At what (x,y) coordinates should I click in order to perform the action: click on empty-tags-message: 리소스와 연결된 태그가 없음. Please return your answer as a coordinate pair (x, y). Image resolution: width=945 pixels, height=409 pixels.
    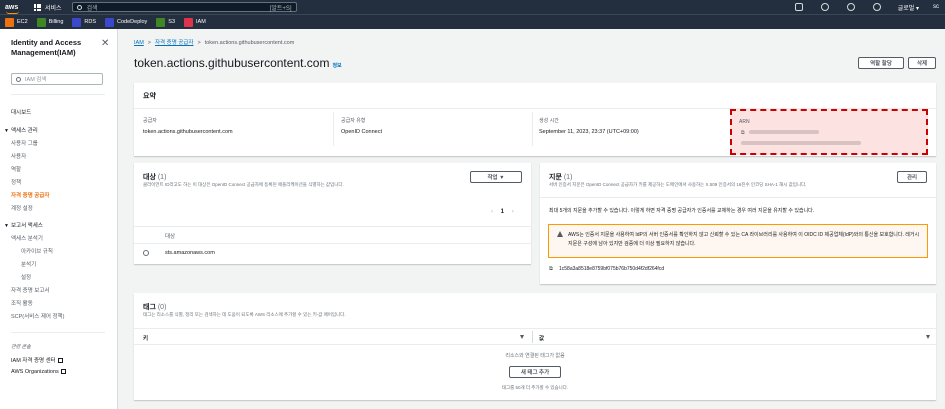
    Looking at the image, I should click on (535, 356).